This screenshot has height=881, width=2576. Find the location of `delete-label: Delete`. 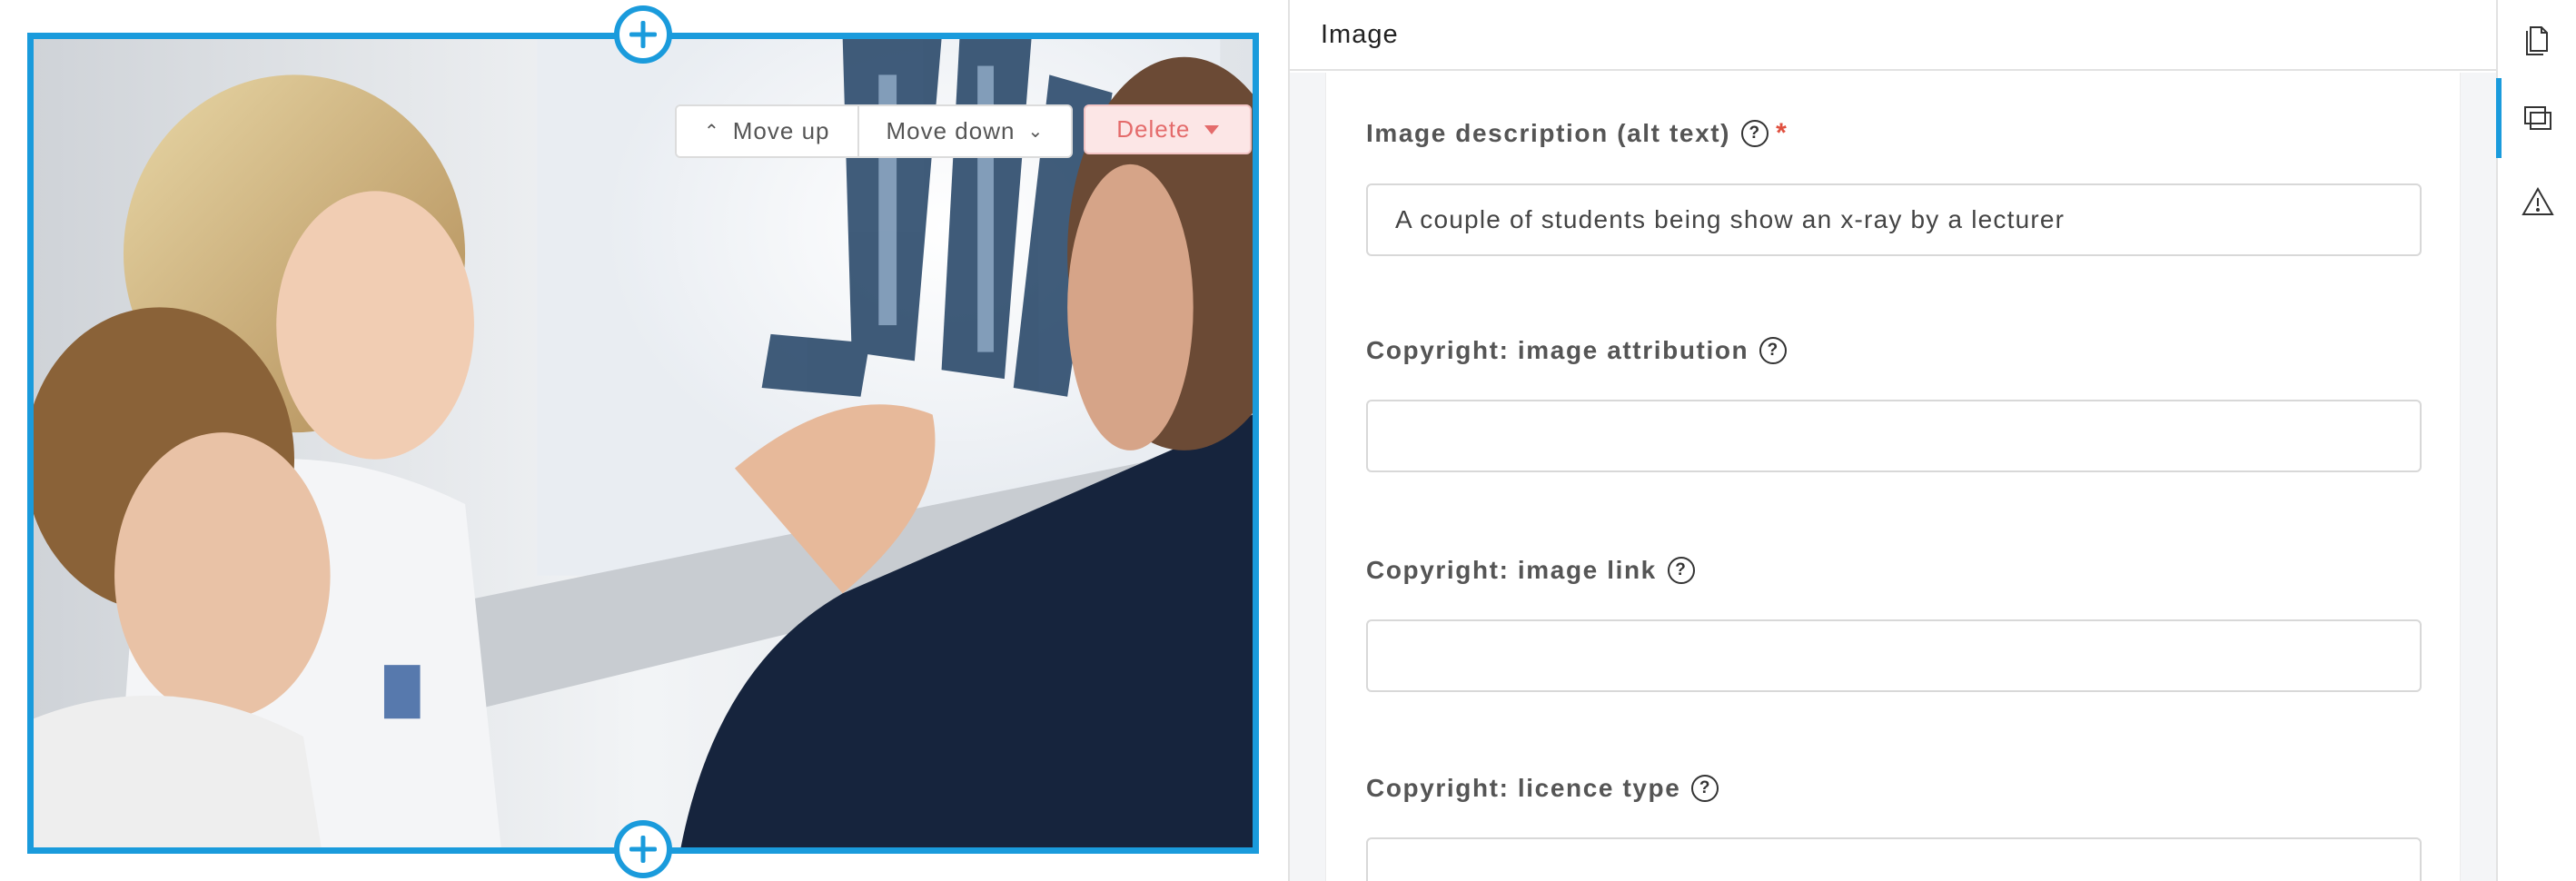

delete-label: Delete is located at coordinates (1153, 129).